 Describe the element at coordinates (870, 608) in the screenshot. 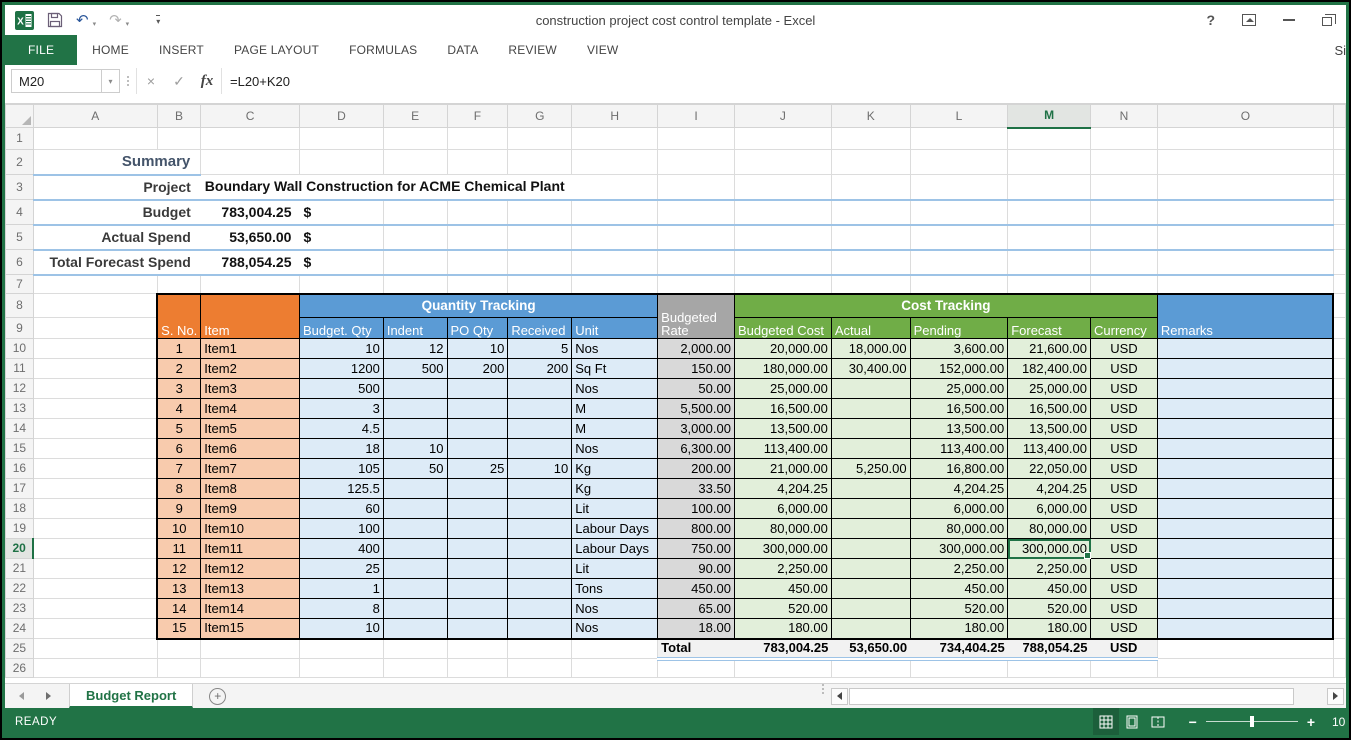

I see `cell-K23-actual` at that location.